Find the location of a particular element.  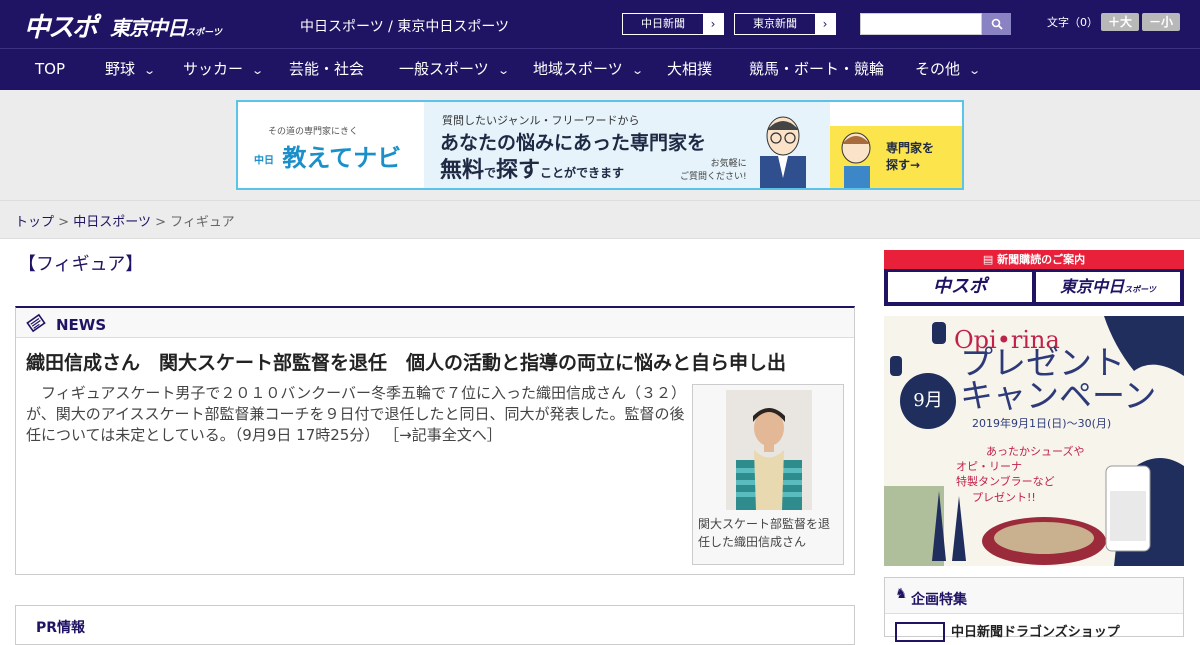

news-label: NEWS is located at coordinates (81, 325).